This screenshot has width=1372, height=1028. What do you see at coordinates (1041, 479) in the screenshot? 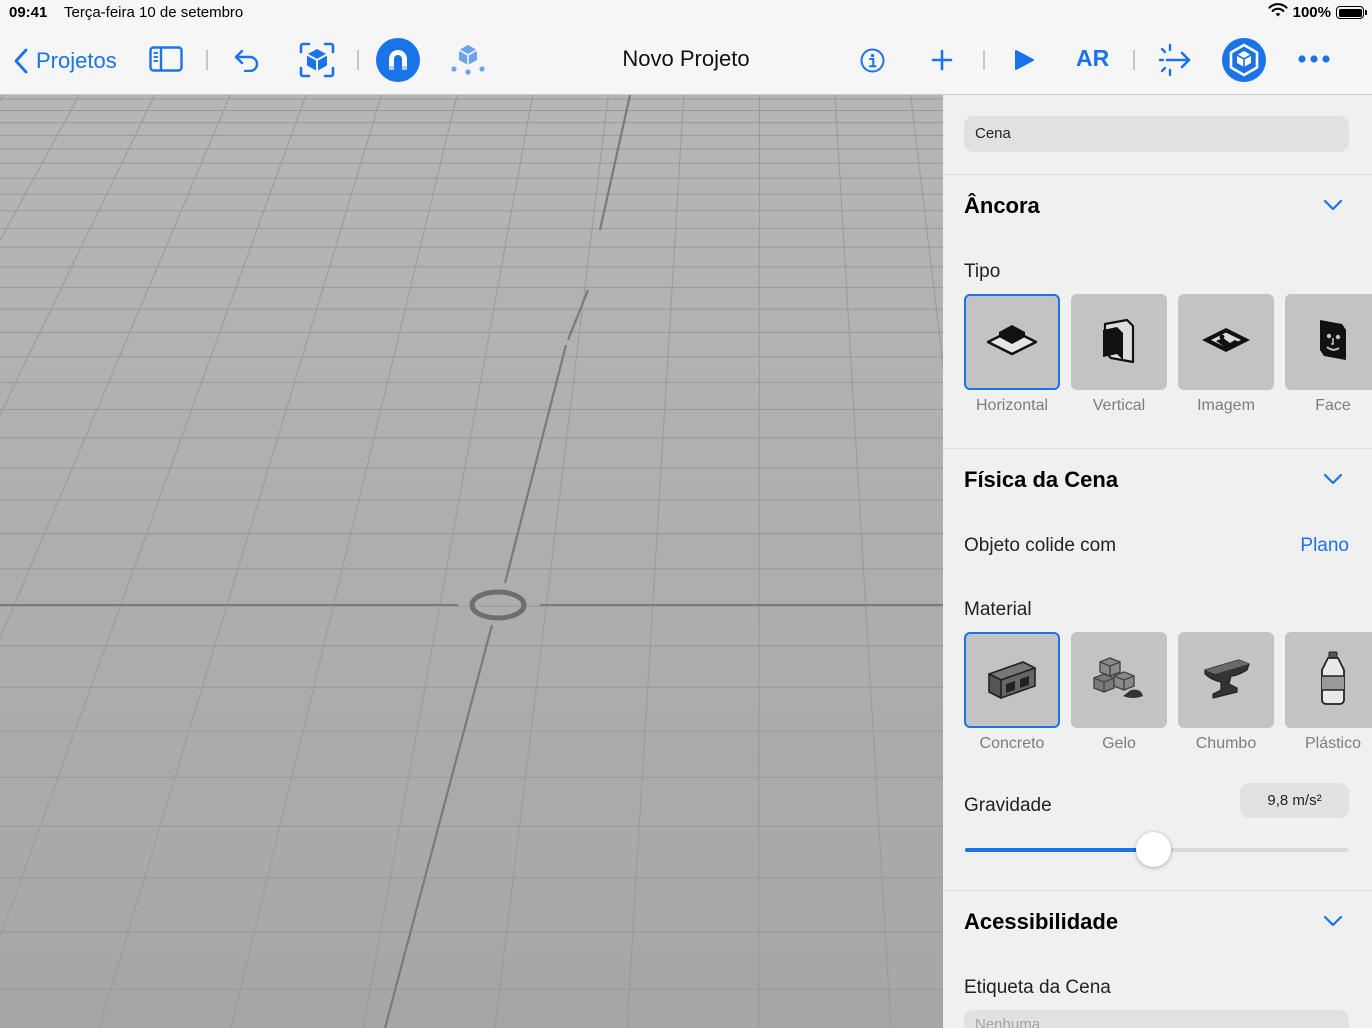
I see `physics-section-title: Física da Cena` at bounding box center [1041, 479].